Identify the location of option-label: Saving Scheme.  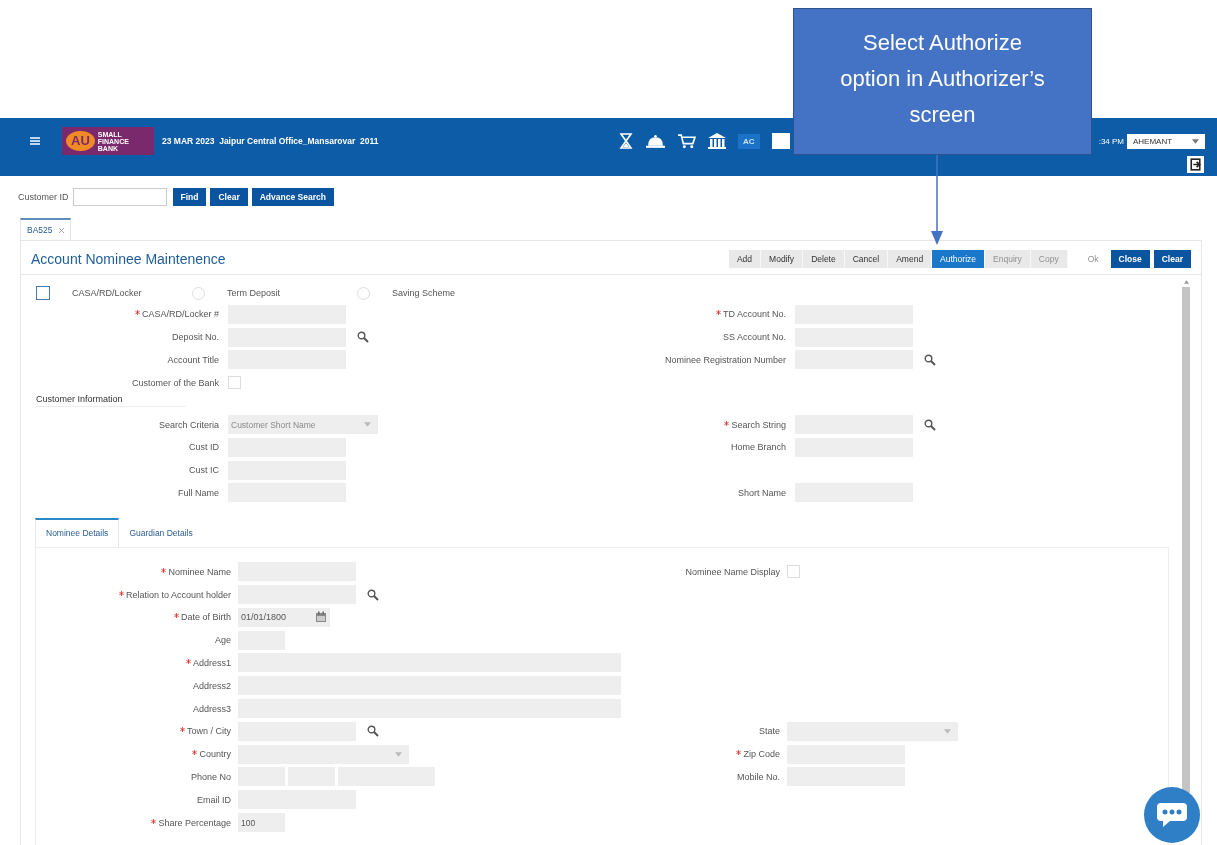
(424, 293).